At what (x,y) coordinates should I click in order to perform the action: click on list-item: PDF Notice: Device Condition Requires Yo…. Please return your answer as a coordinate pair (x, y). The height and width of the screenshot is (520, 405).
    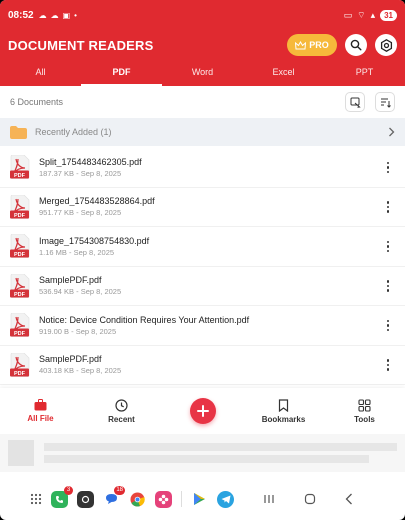
    Looking at the image, I should click on (202, 326).